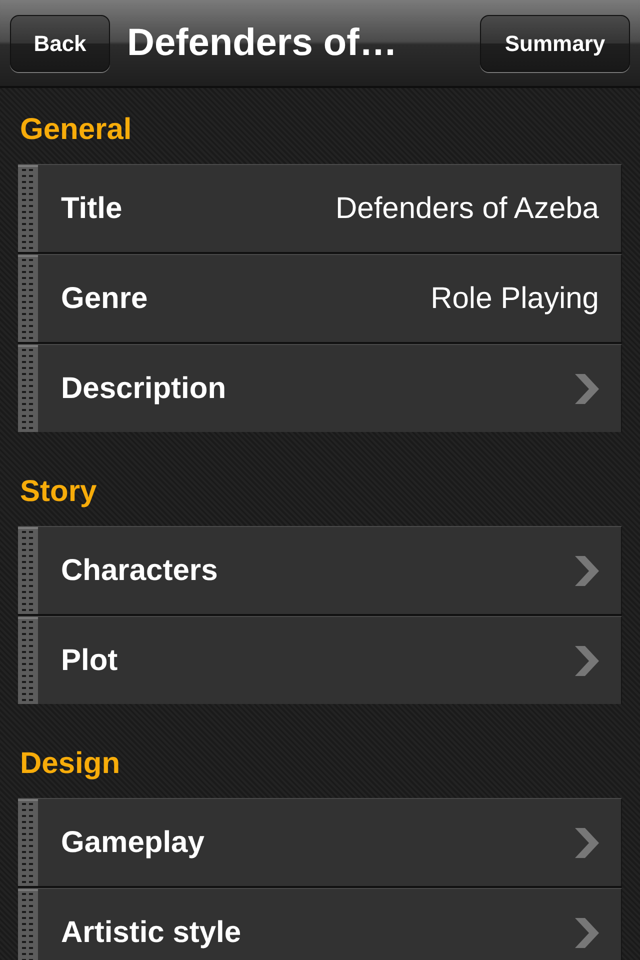  What do you see at coordinates (104, 298) in the screenshot?
I see `row-label: Genre` at bounding box center [104, 298].